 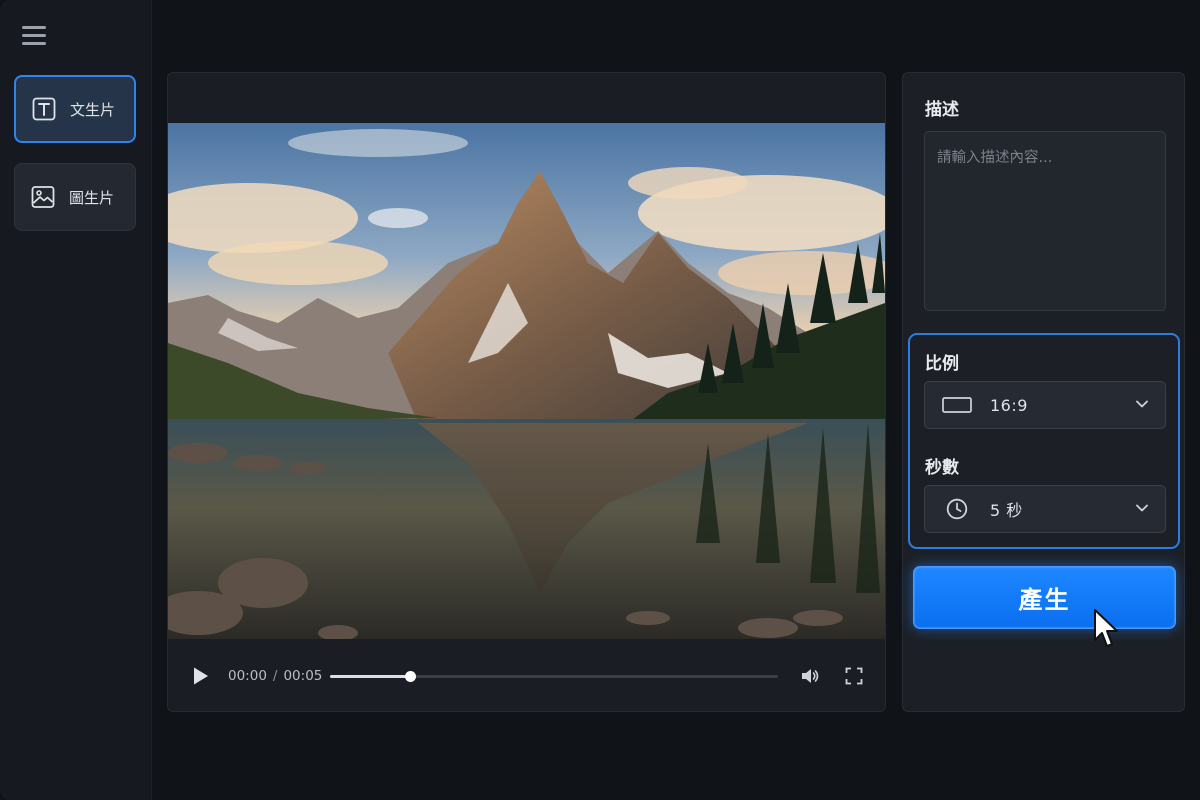 I want to click on sidebar-item-label: 文生片, so click(x=93, y=109).